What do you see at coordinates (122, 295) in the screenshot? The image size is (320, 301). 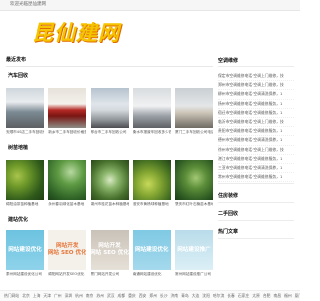 I see `footer-link: 成都` at bounding box center [122, 295].